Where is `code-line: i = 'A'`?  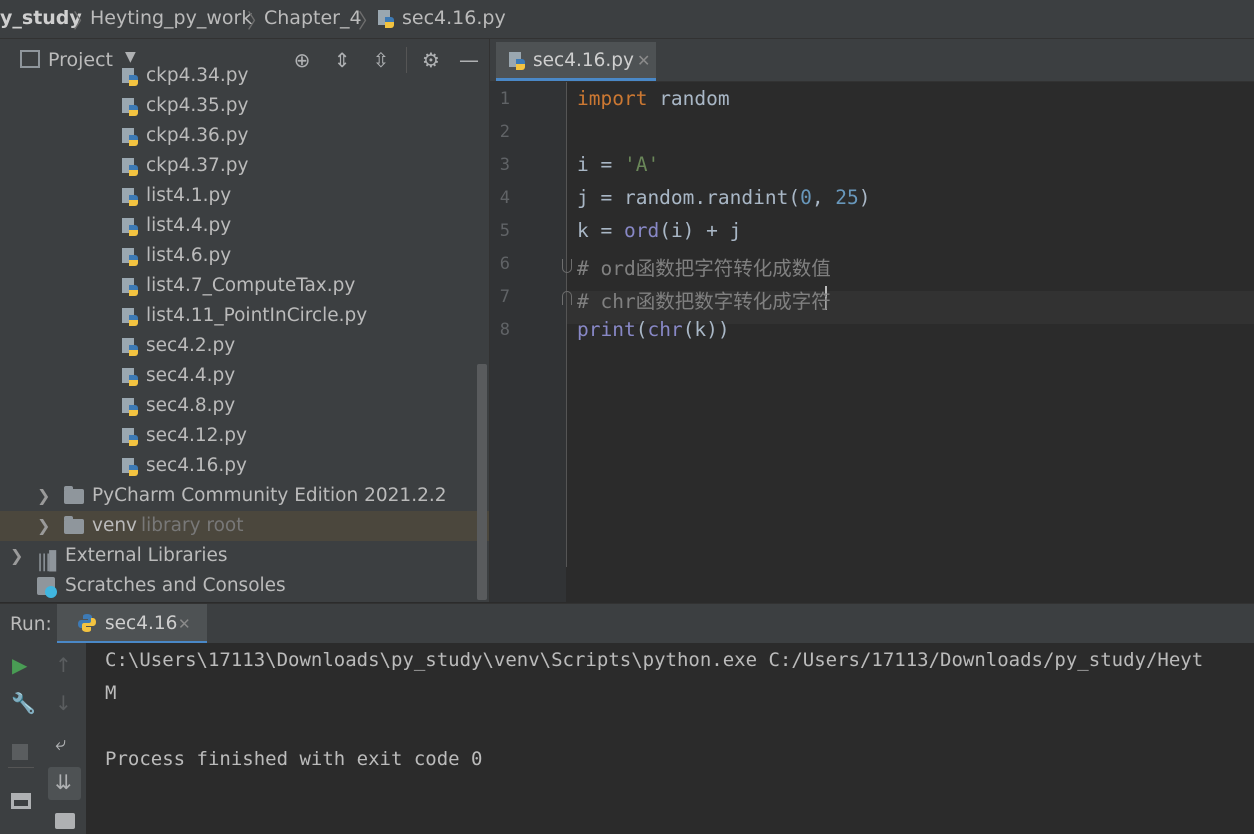
code-line: i = 'A' is located at coordinates (618, 164).